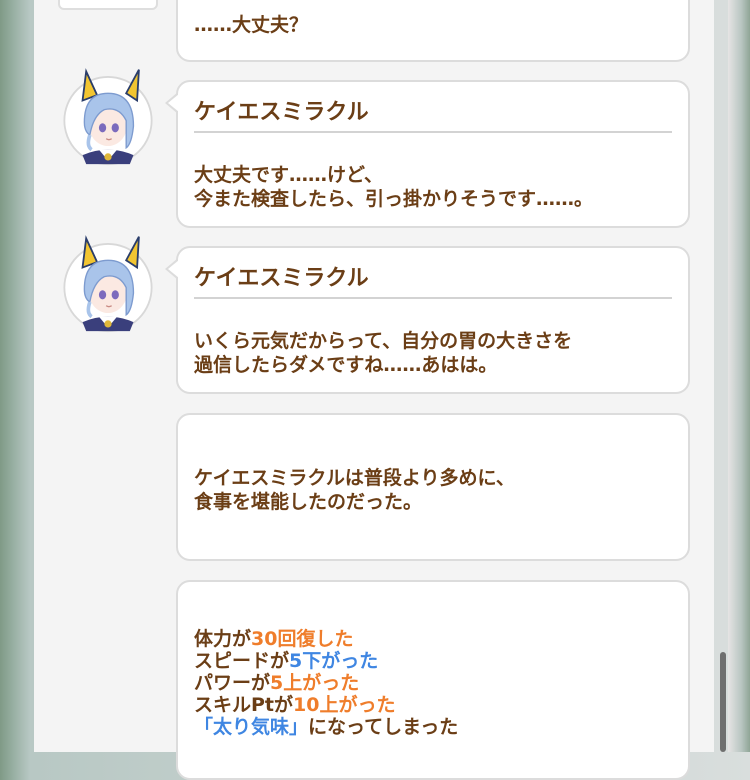 This screenshot has width=750, height=780. I want to click on message-line: 大丈夫です……けど、, so click(289, 175).